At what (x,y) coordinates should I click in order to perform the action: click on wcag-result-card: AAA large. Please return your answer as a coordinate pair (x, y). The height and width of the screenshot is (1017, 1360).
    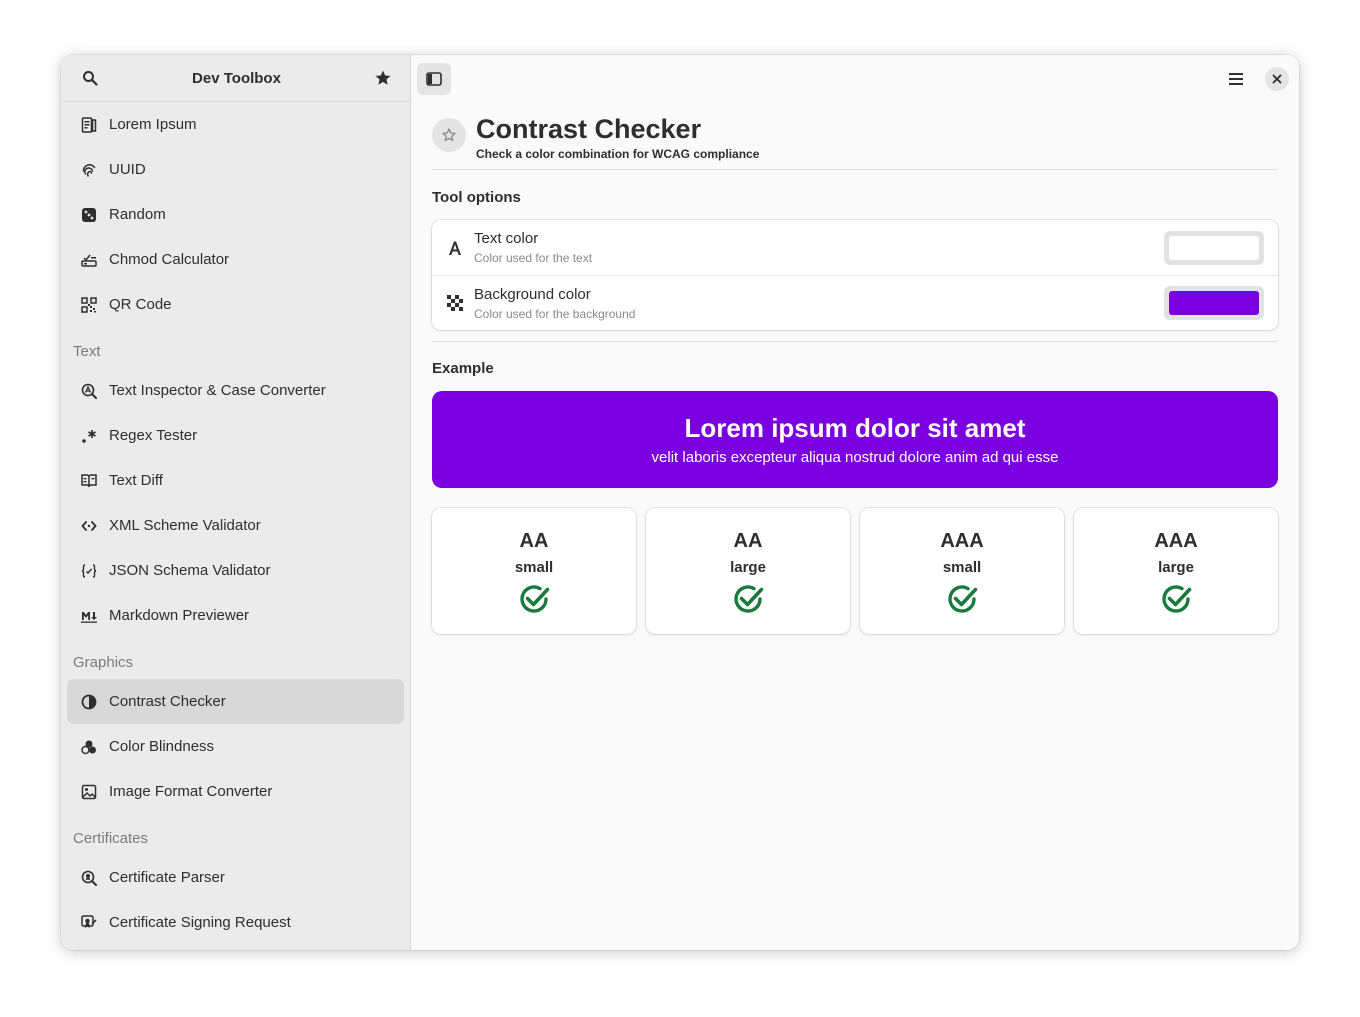
    Looking at the image, I should click on (1176, 571).